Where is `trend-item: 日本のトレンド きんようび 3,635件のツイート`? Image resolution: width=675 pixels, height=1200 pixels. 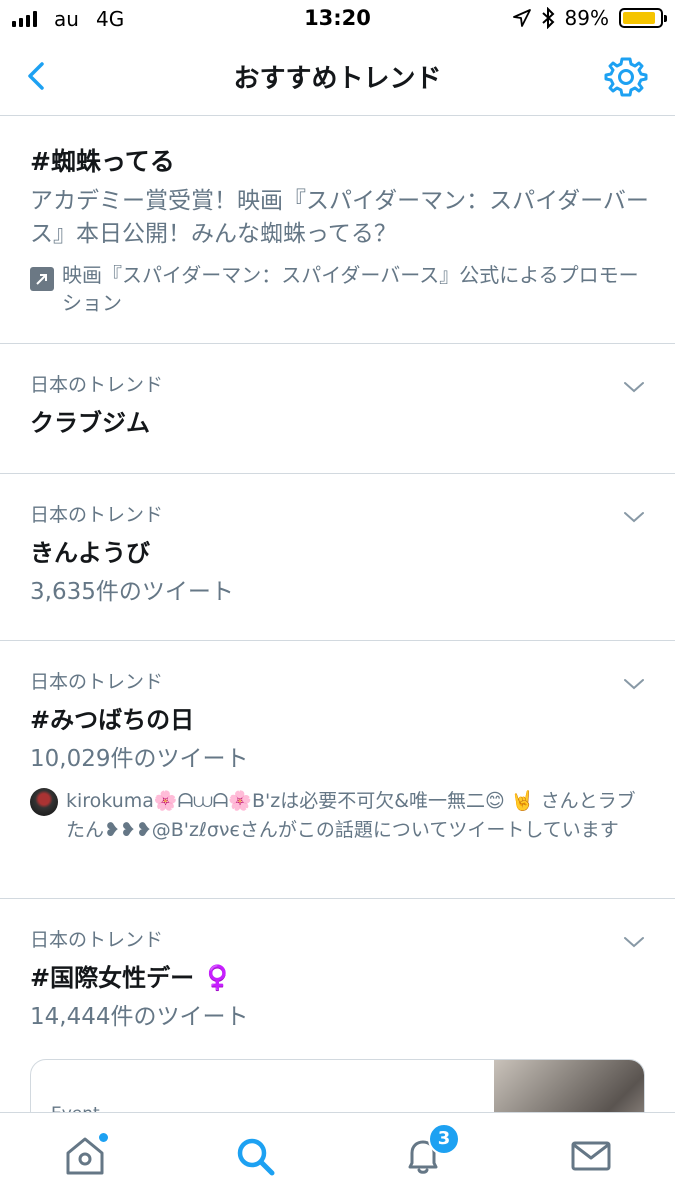
trend-item: 日本のトレンド きんようび 3,635件のツイート is located at coordinates (337, 557).